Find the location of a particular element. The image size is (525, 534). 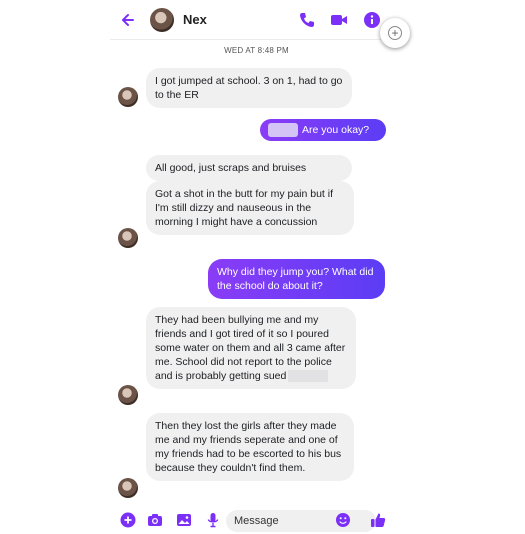

message-incoming: All good, just scraps and bruises is located at coordinates (249, 168).